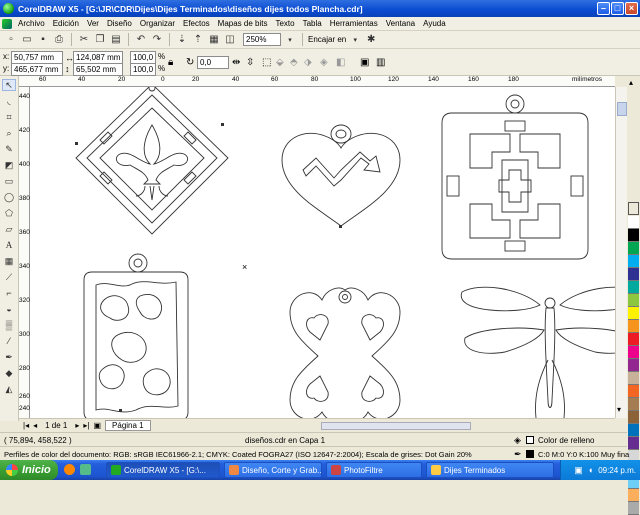  What do you see at coordinates (9, 357) in the screenshot?
I see `outline-pen-tool-icon: ✒` at bounding box center [9, 357].